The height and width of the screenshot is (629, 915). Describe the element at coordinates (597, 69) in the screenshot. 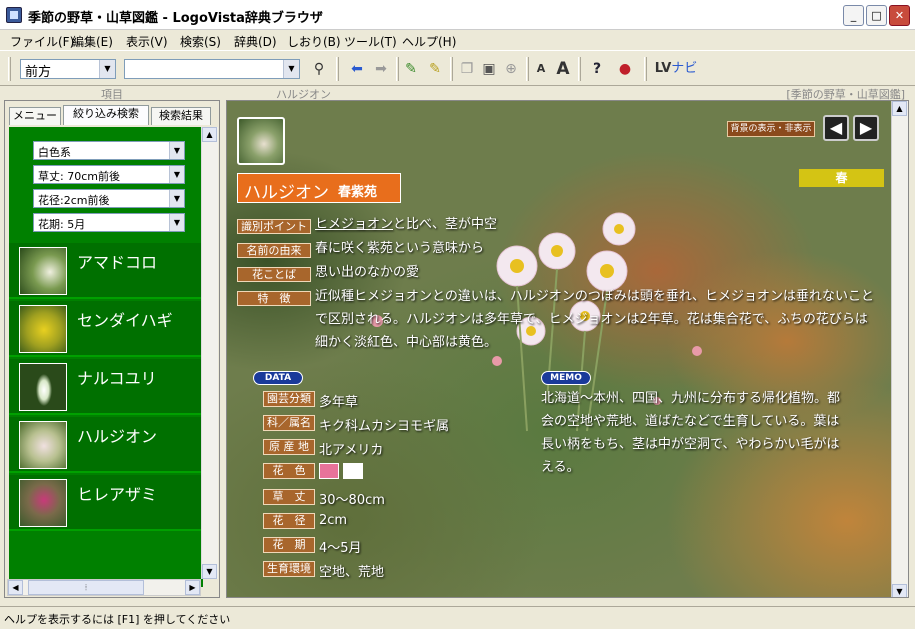

I see `help-pointer-icon: ?` at that location.